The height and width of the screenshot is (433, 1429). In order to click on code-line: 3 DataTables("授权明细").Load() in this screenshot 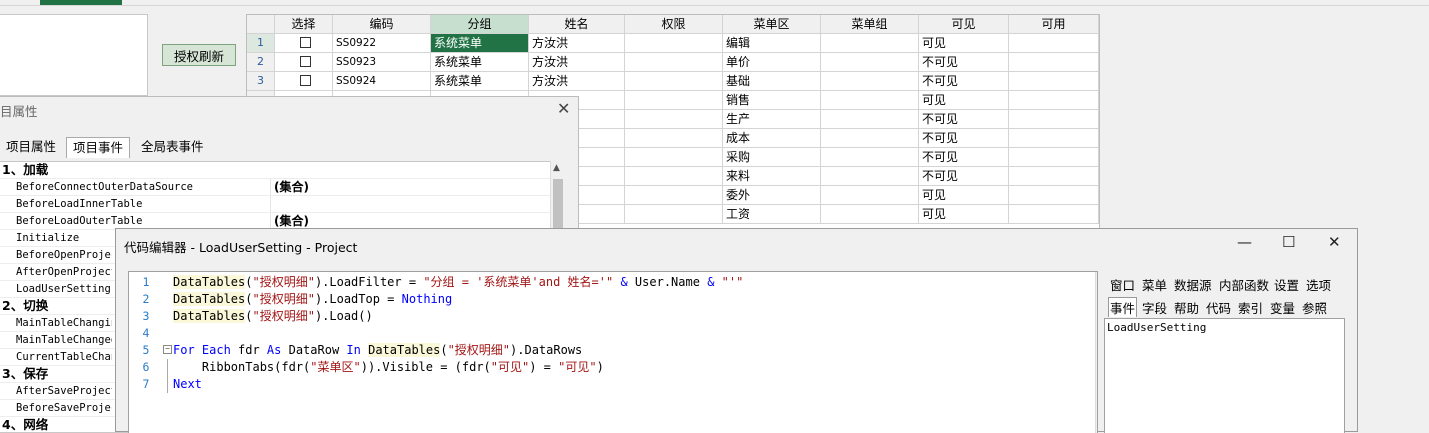, I will do `click(604, 316)`.